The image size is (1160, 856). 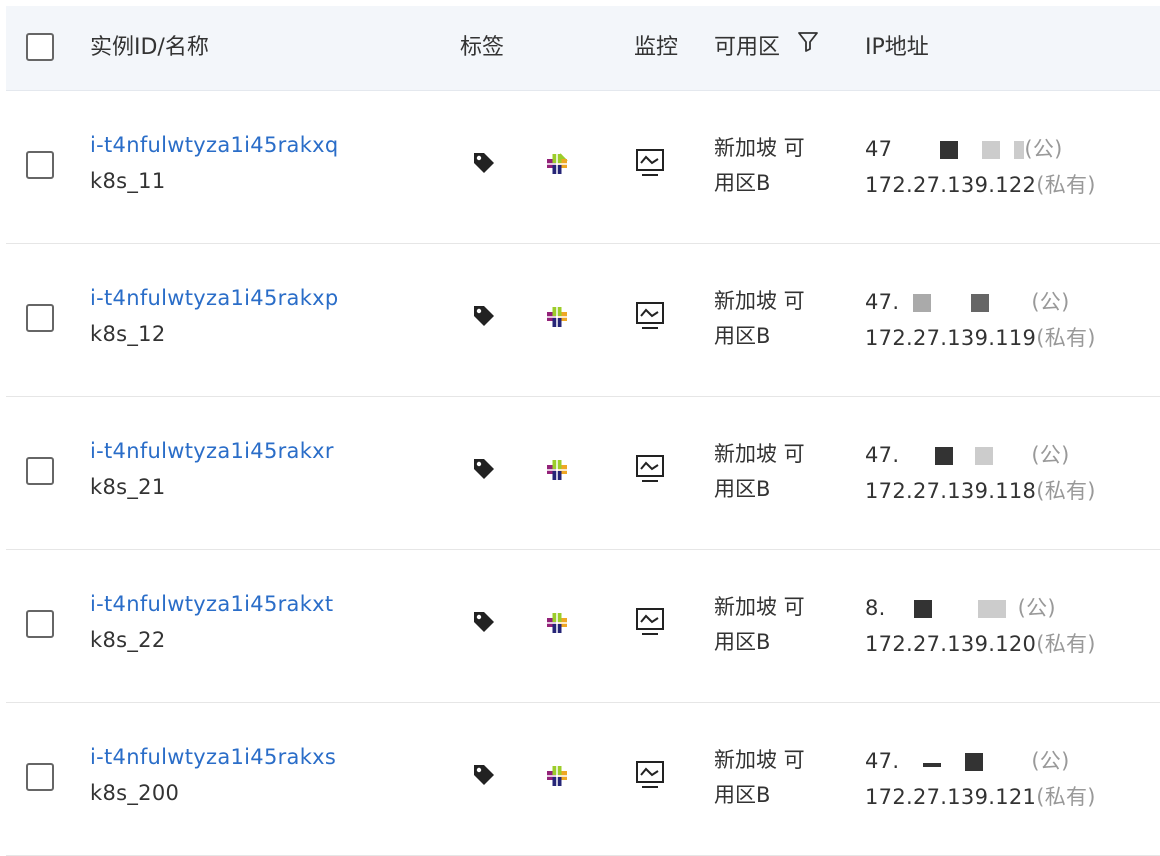 What do you see at coordinates (583, 48) in the screenshot?
I see `table-header: 实例ID/名称 标签 监控 可用区 IP地址` at bounding box center [583, 48].